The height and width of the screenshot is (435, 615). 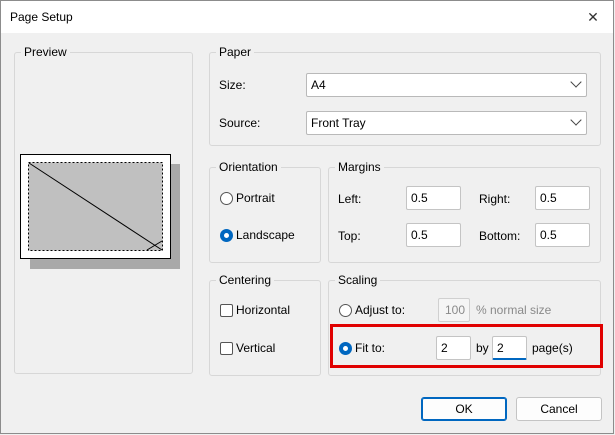 What do you see at coordinates (345, 310) in the screenshot?
I see `adjust-to-radio` at bounding box center [345, 310].